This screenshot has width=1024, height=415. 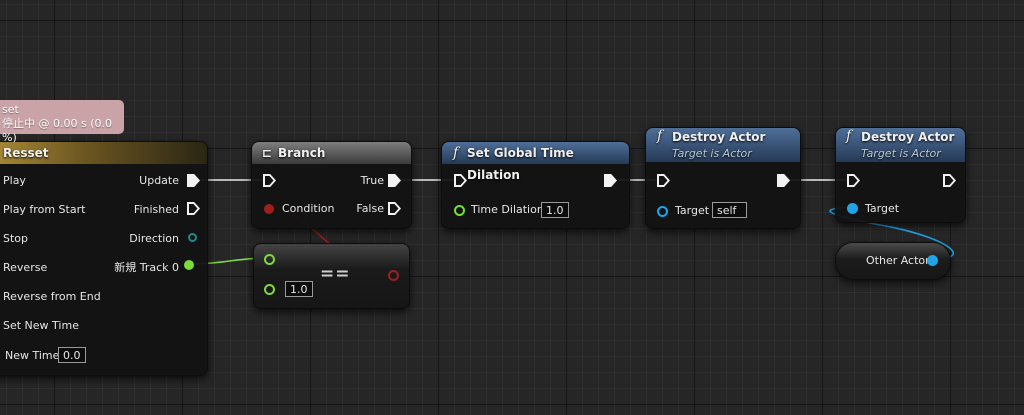 What do you see at coordinates (535, 162) in the screenshot?
I see `time-dilation-header: f Set Global Time Dilation` at bounding box center [535, 162].